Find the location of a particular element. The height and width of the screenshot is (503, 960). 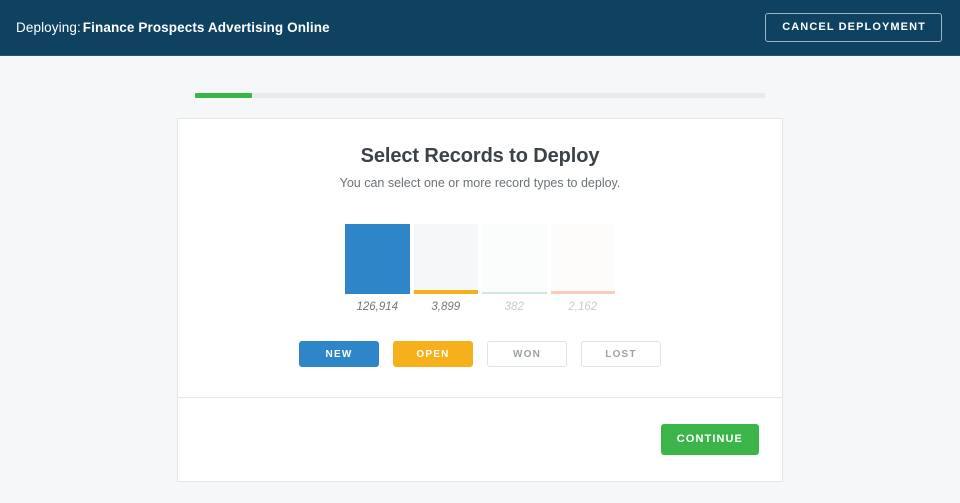

chart-bar-open is located at coordinates (445, 259).